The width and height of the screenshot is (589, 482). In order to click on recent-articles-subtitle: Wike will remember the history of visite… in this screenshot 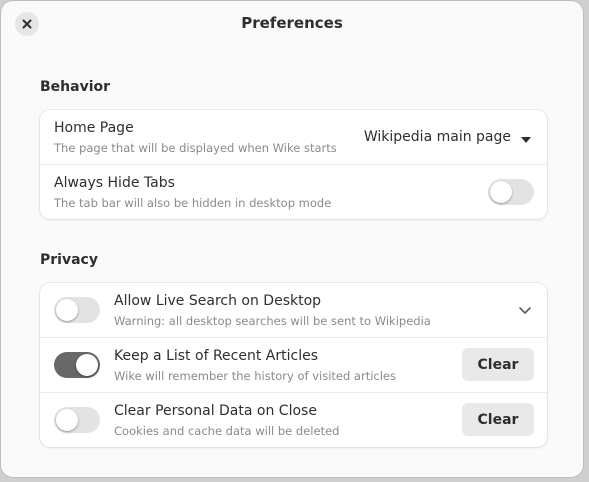, I will do `click(255, 376)`.